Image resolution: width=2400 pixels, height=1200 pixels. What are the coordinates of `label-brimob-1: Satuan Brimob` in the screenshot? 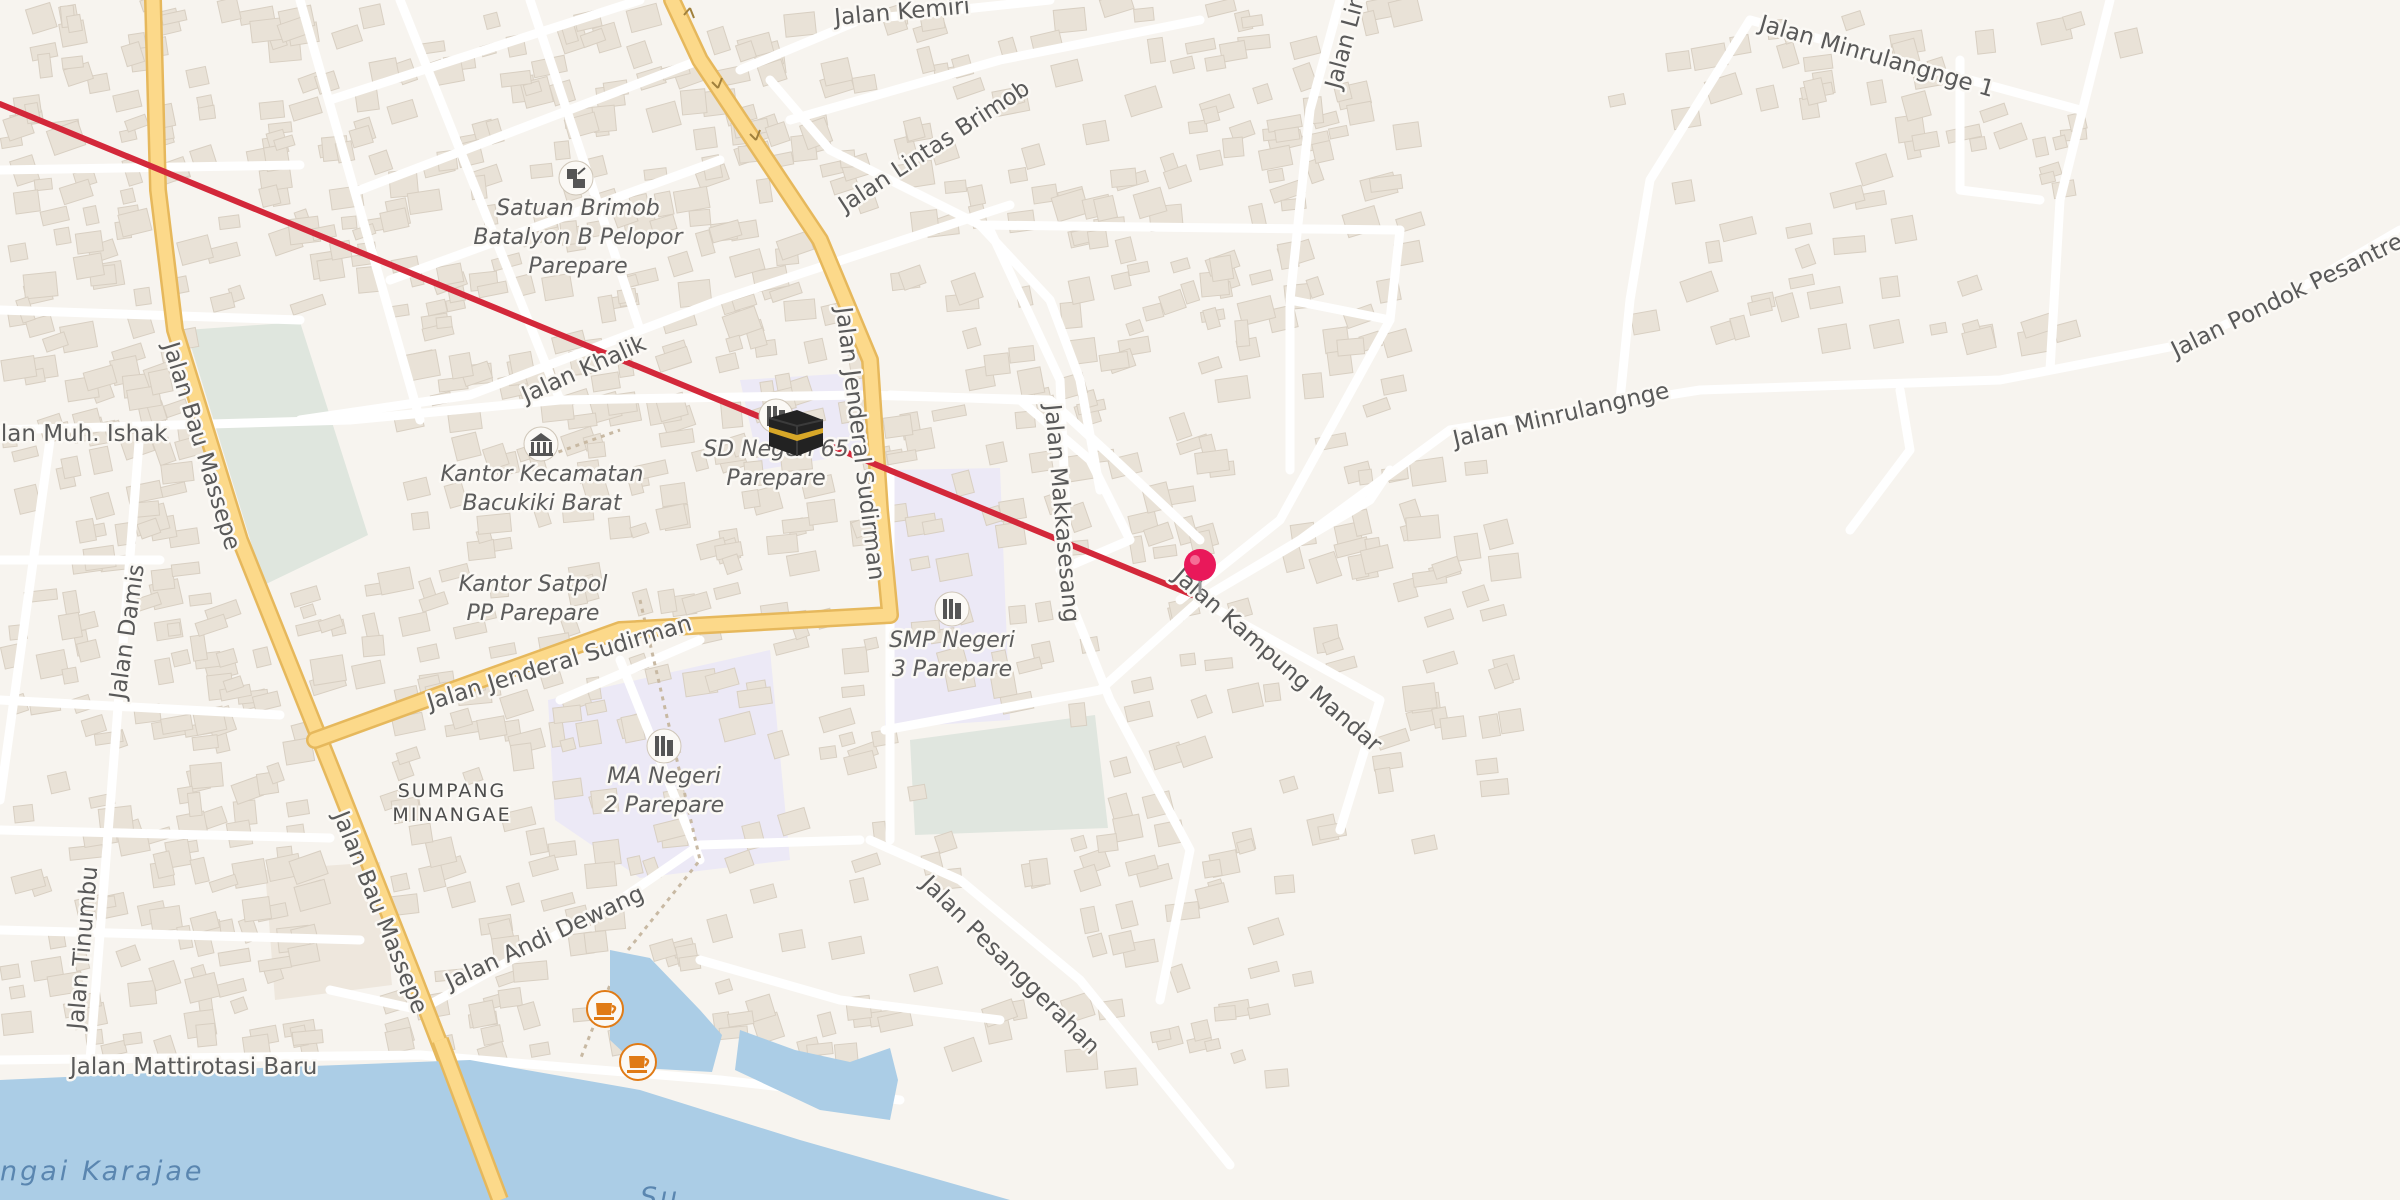 It's located at (578, 208).